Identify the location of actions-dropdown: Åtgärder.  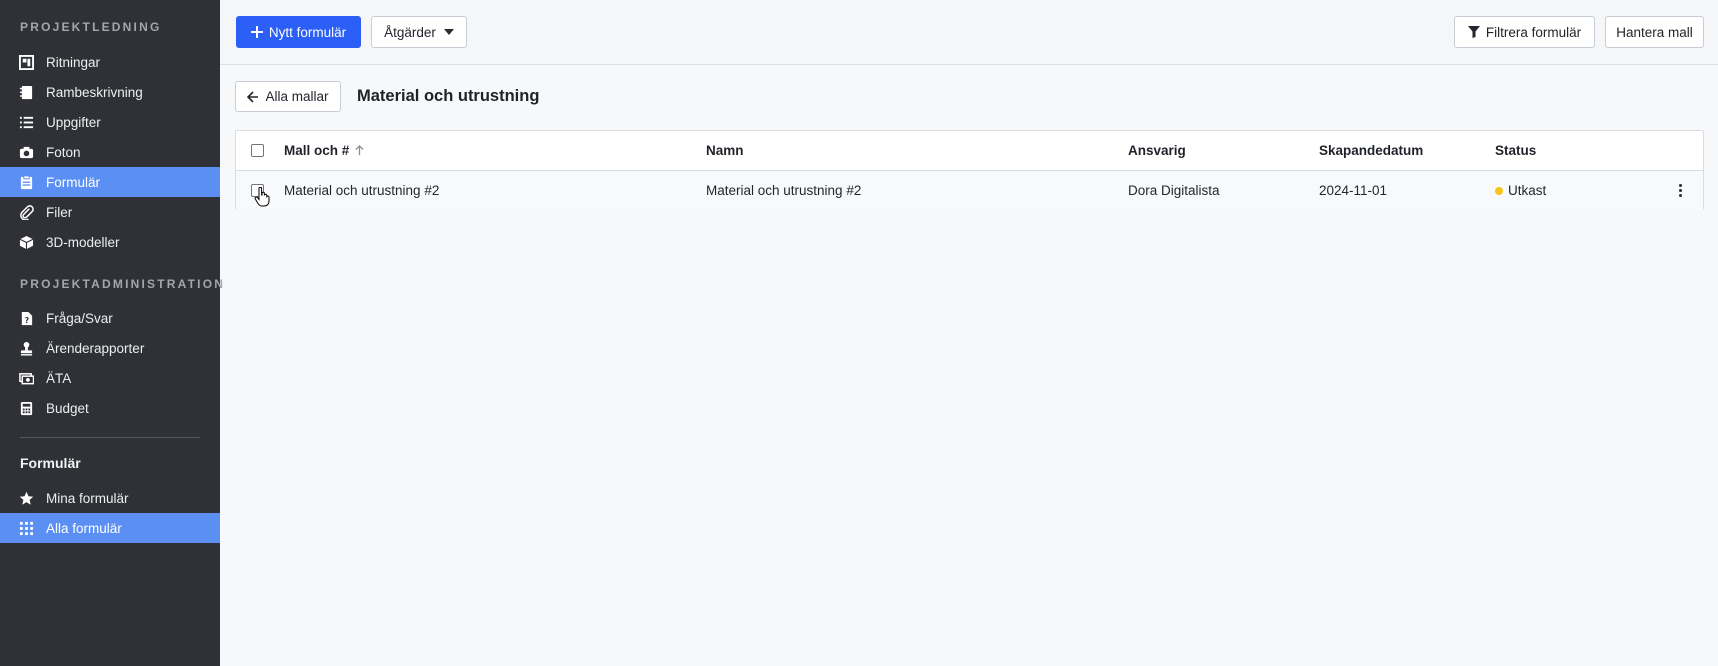
(419, 32).